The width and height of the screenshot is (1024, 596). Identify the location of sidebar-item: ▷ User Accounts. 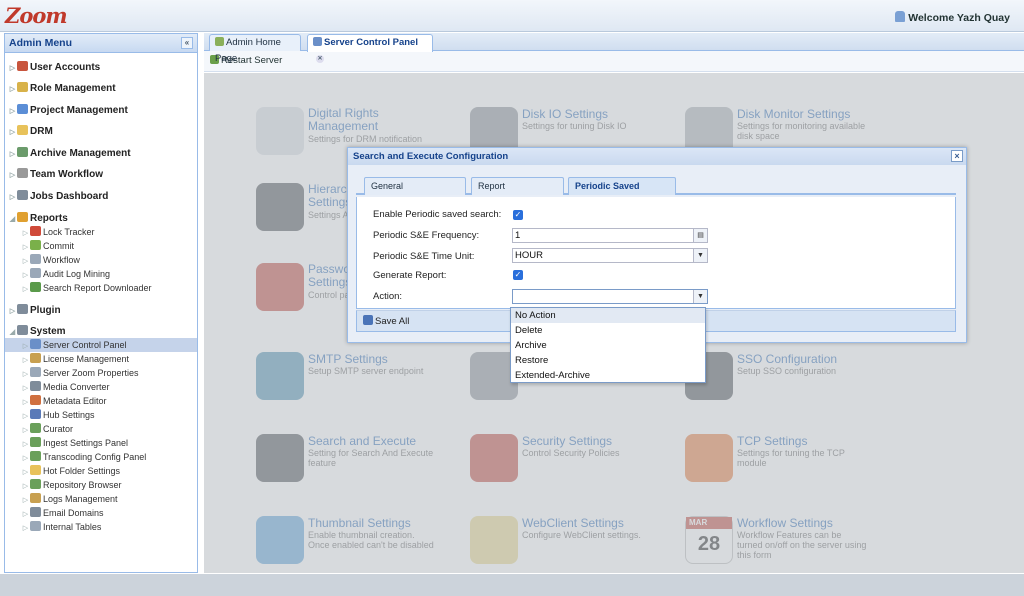
(101, 68).